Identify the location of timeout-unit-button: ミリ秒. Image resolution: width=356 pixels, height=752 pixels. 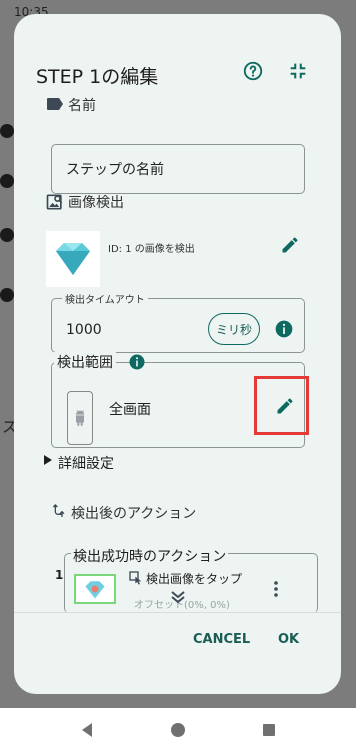
(234, 329).